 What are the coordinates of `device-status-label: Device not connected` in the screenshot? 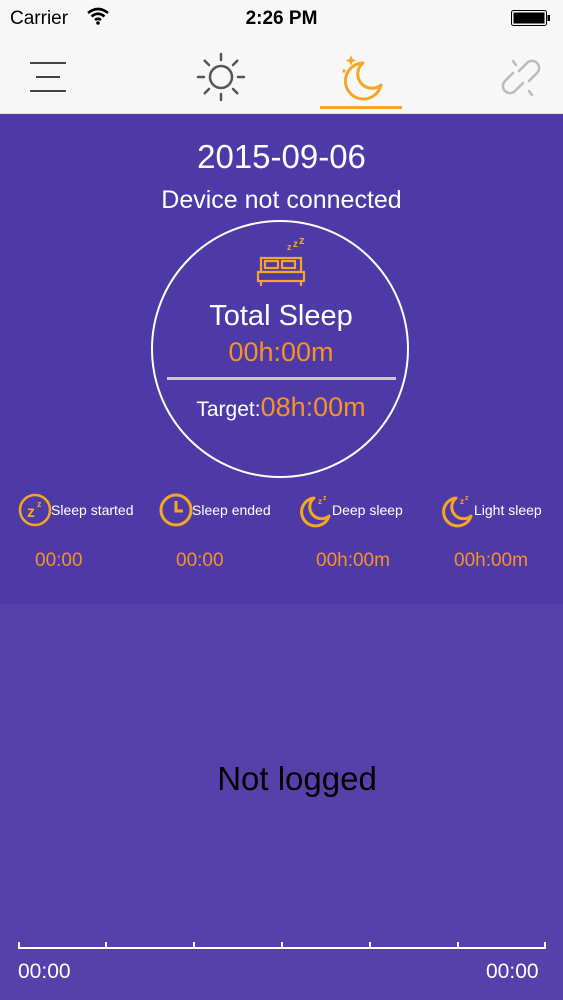 It's located at (281, 200).